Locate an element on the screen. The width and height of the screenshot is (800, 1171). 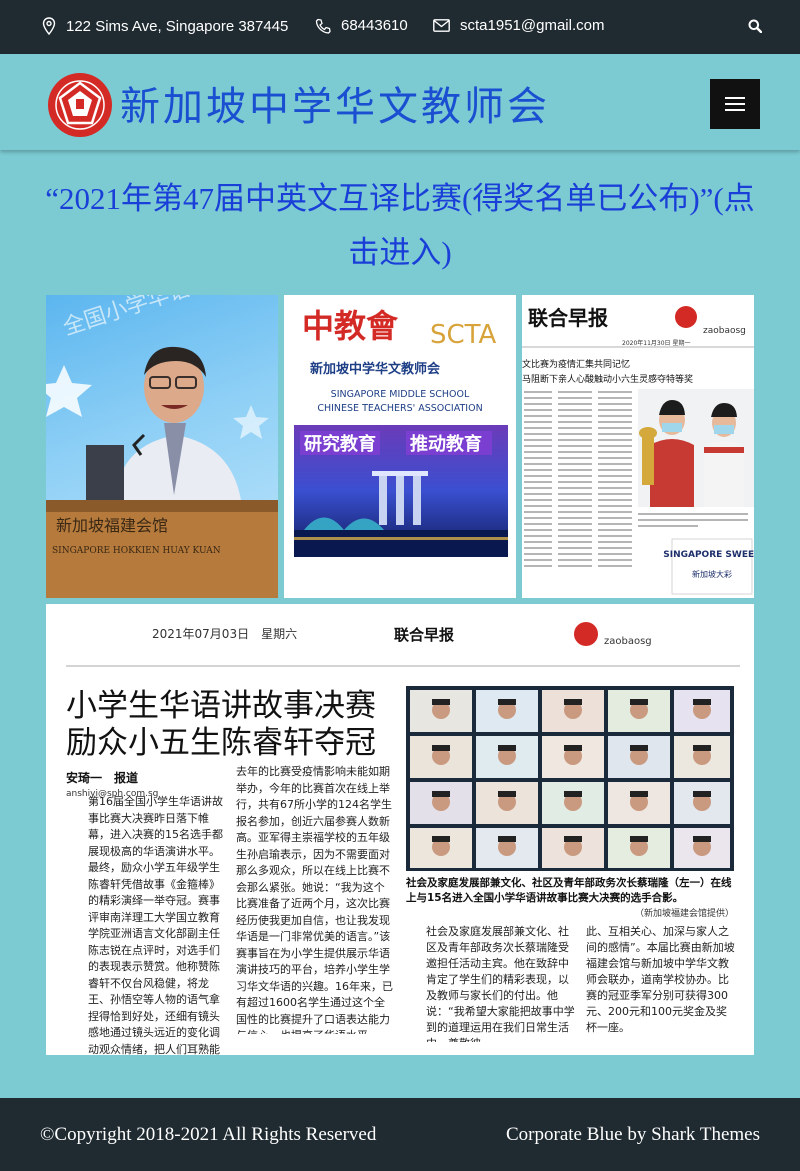
scta-logo-en: SCTA is located at coordinates (463, 335).